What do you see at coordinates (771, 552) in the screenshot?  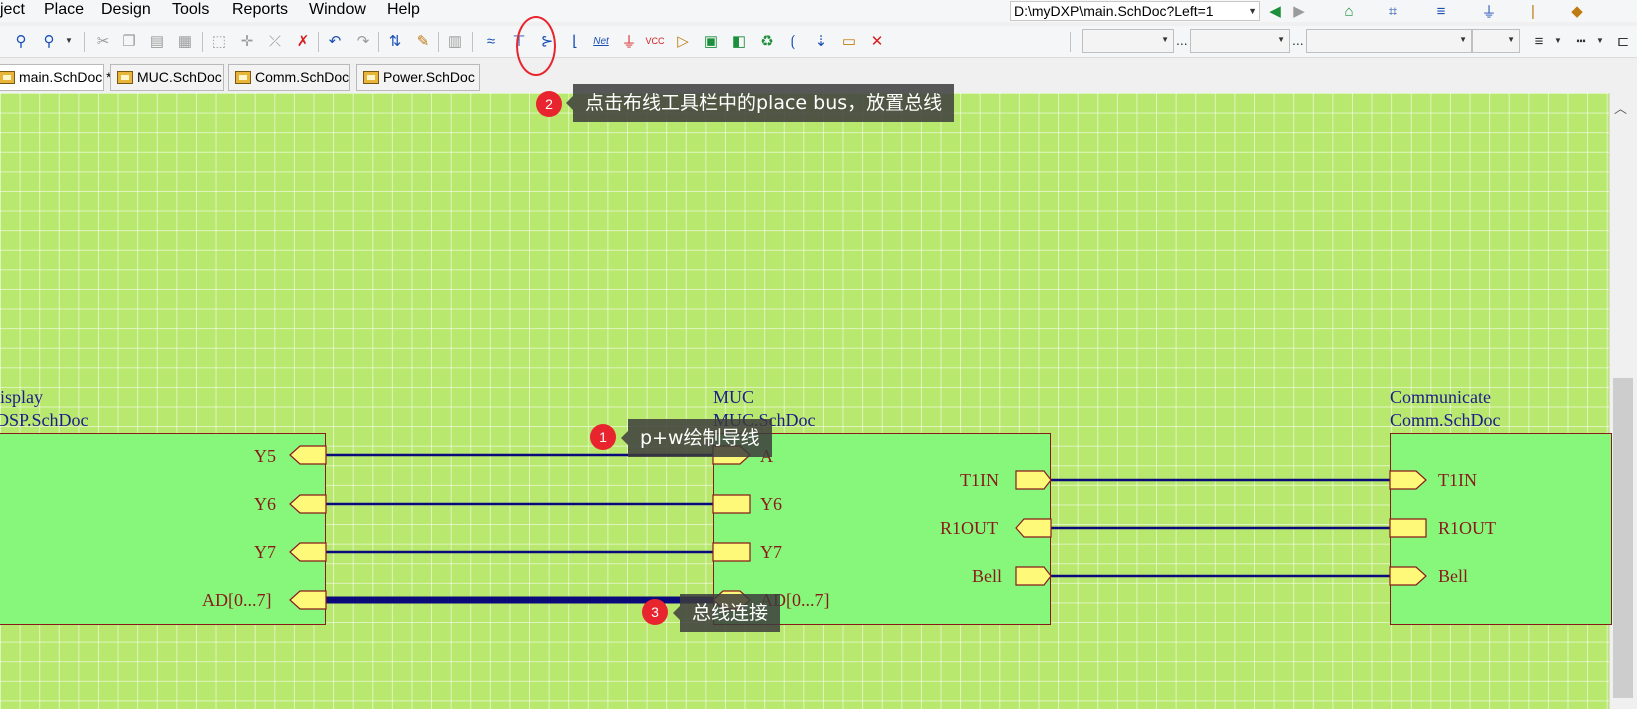 I see `port-label-muc-y7: Y7` at bounding box center [771, 552].